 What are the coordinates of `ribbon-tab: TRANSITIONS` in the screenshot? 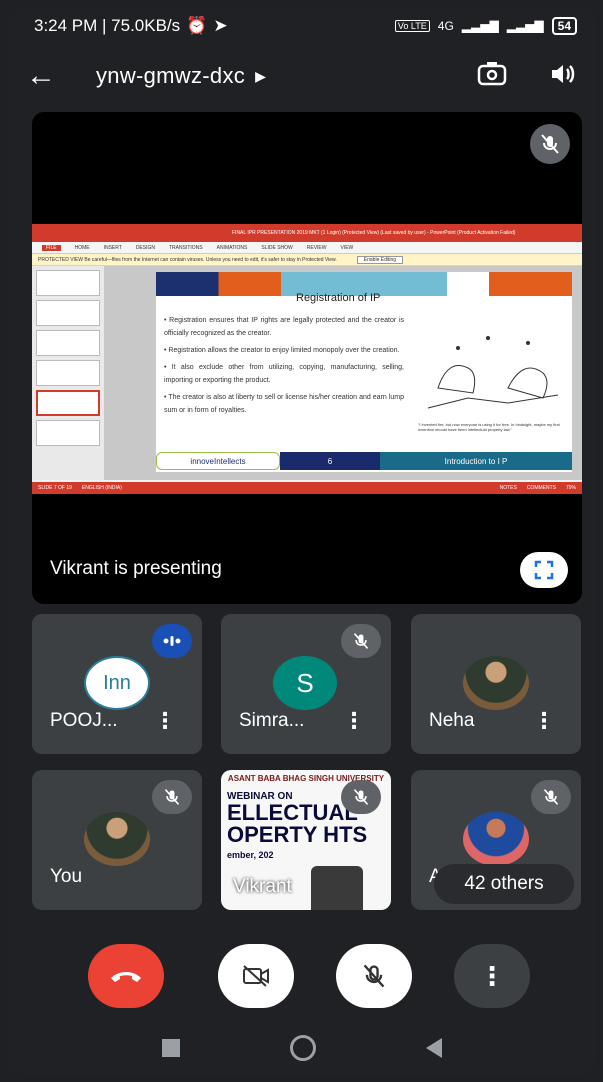 It's located at (185, 247).